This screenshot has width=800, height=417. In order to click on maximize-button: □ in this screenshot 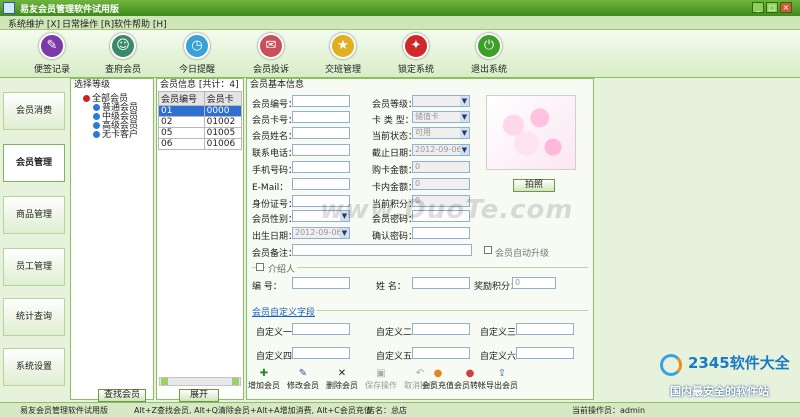, I will do `click(772, 7)`.